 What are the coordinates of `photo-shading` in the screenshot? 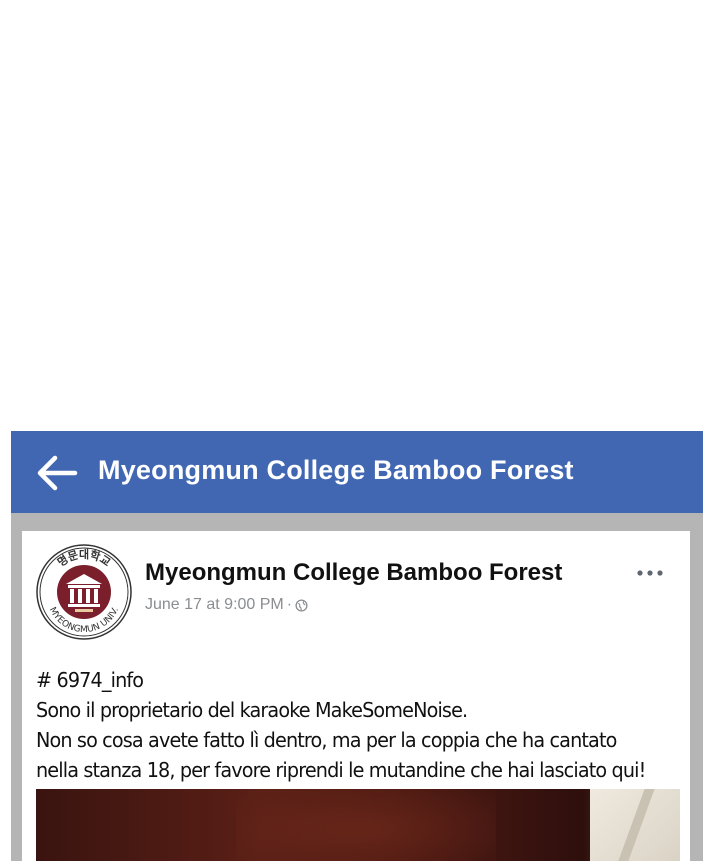 It's located at (366, 825).